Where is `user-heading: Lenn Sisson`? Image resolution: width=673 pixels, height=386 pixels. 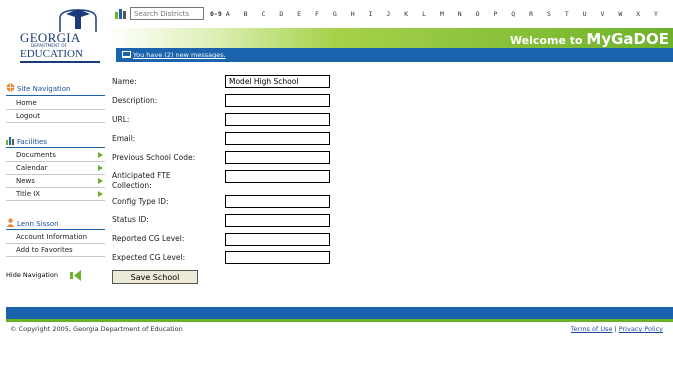
user-heading: Lenn Sisson is located at coordinates (32, 223).